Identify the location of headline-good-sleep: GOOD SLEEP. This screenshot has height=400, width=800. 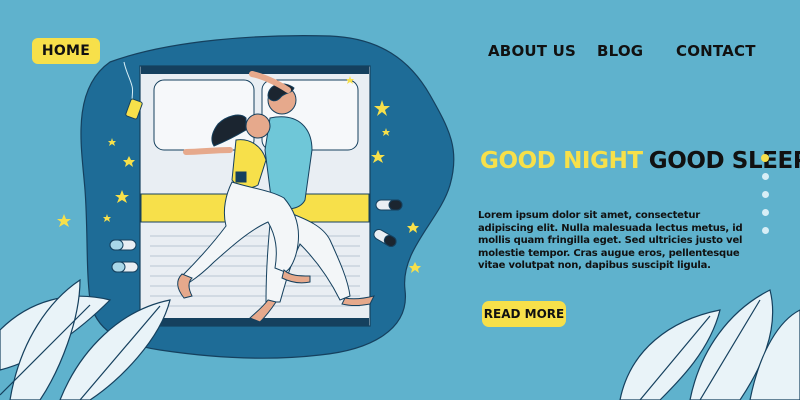
(724, 161).